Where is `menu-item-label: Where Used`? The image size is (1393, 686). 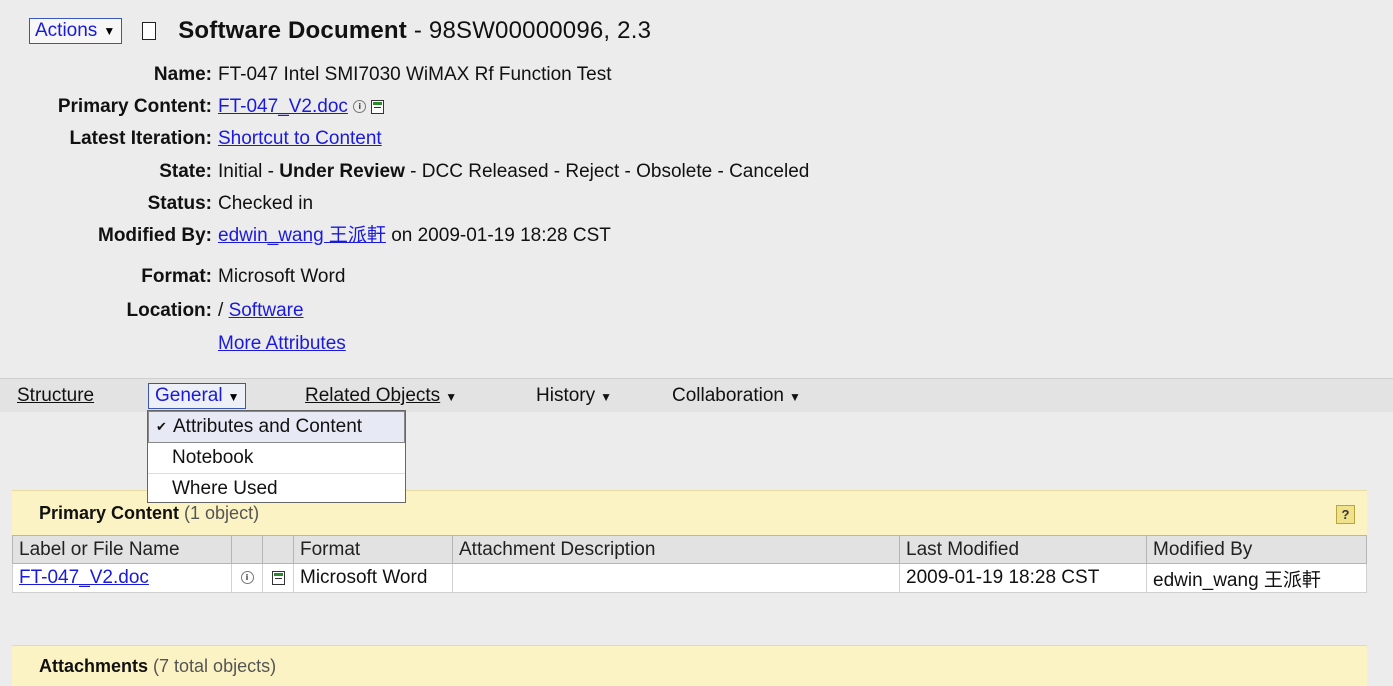
menu-item-label: Where Used is located at coordinates (225, 488).